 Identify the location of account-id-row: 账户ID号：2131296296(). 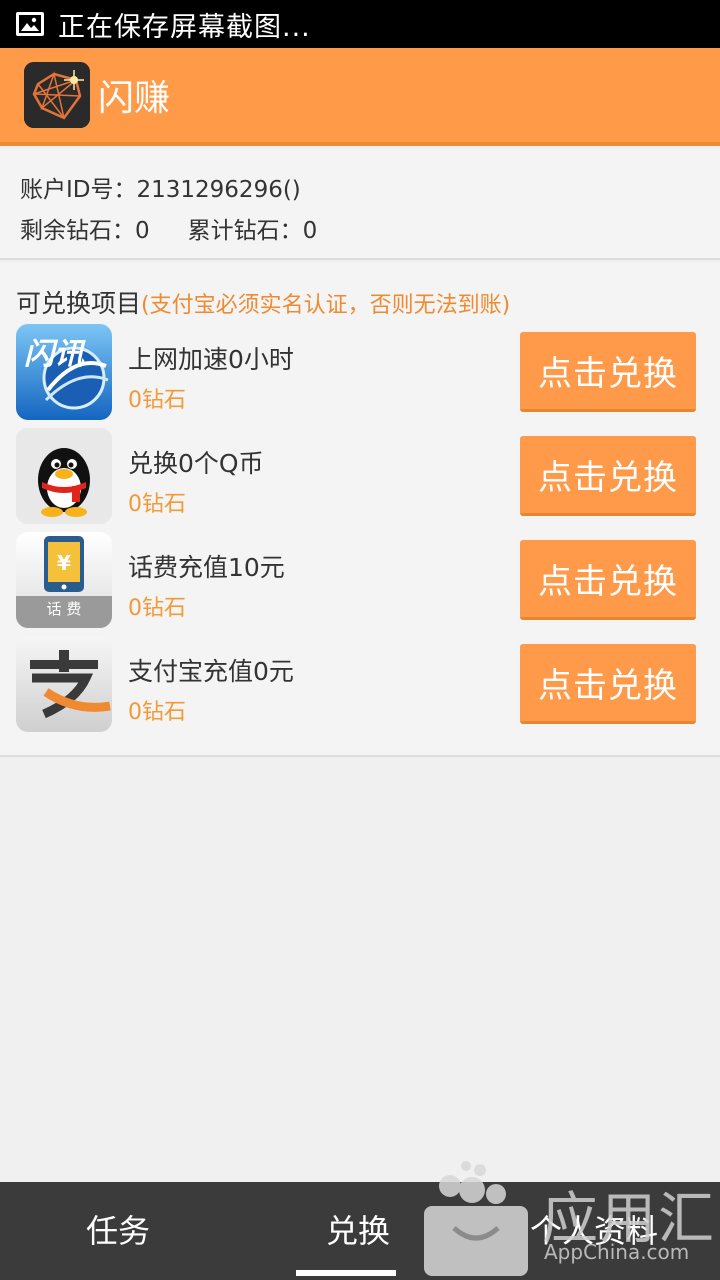
(160, 187).